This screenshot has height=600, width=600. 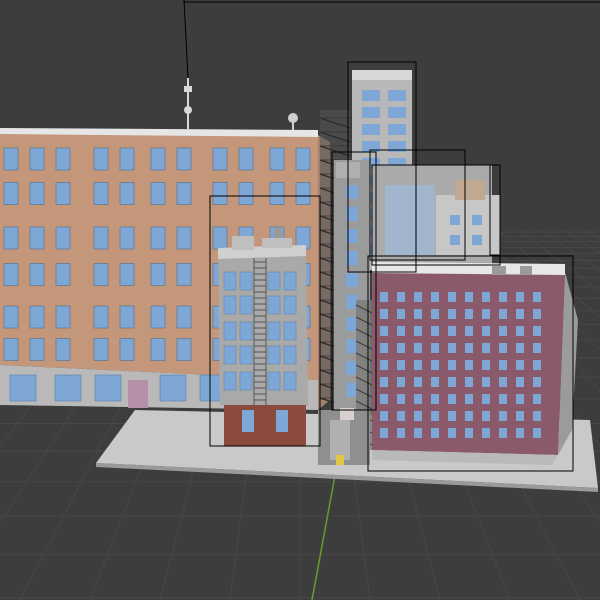 I want to click on y-axis-line, so click(x=324, y=534).